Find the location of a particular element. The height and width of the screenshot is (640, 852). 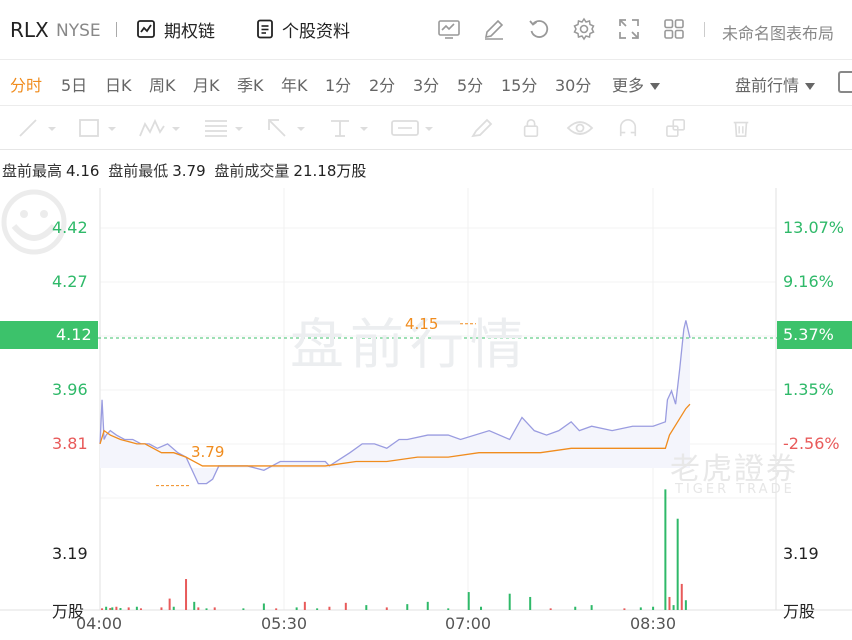

options-chain-link: 期权链 is located at coordinates (175, 29).